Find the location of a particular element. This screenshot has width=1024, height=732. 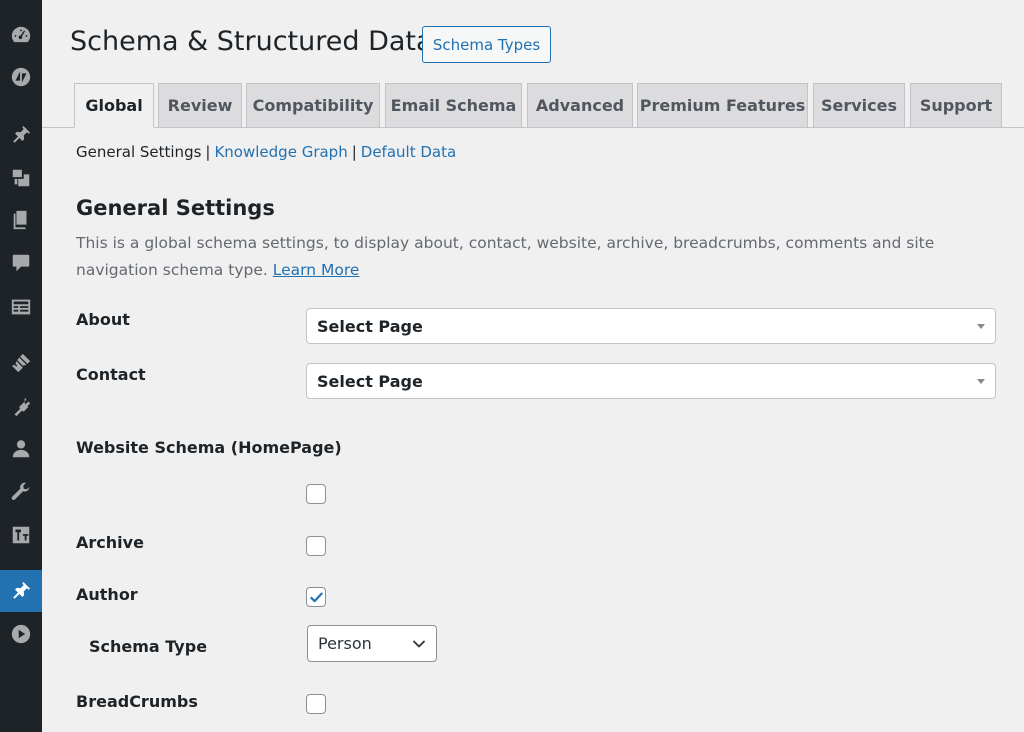

tab-premium-features: Premium Features is located at coordinates (722, 105).